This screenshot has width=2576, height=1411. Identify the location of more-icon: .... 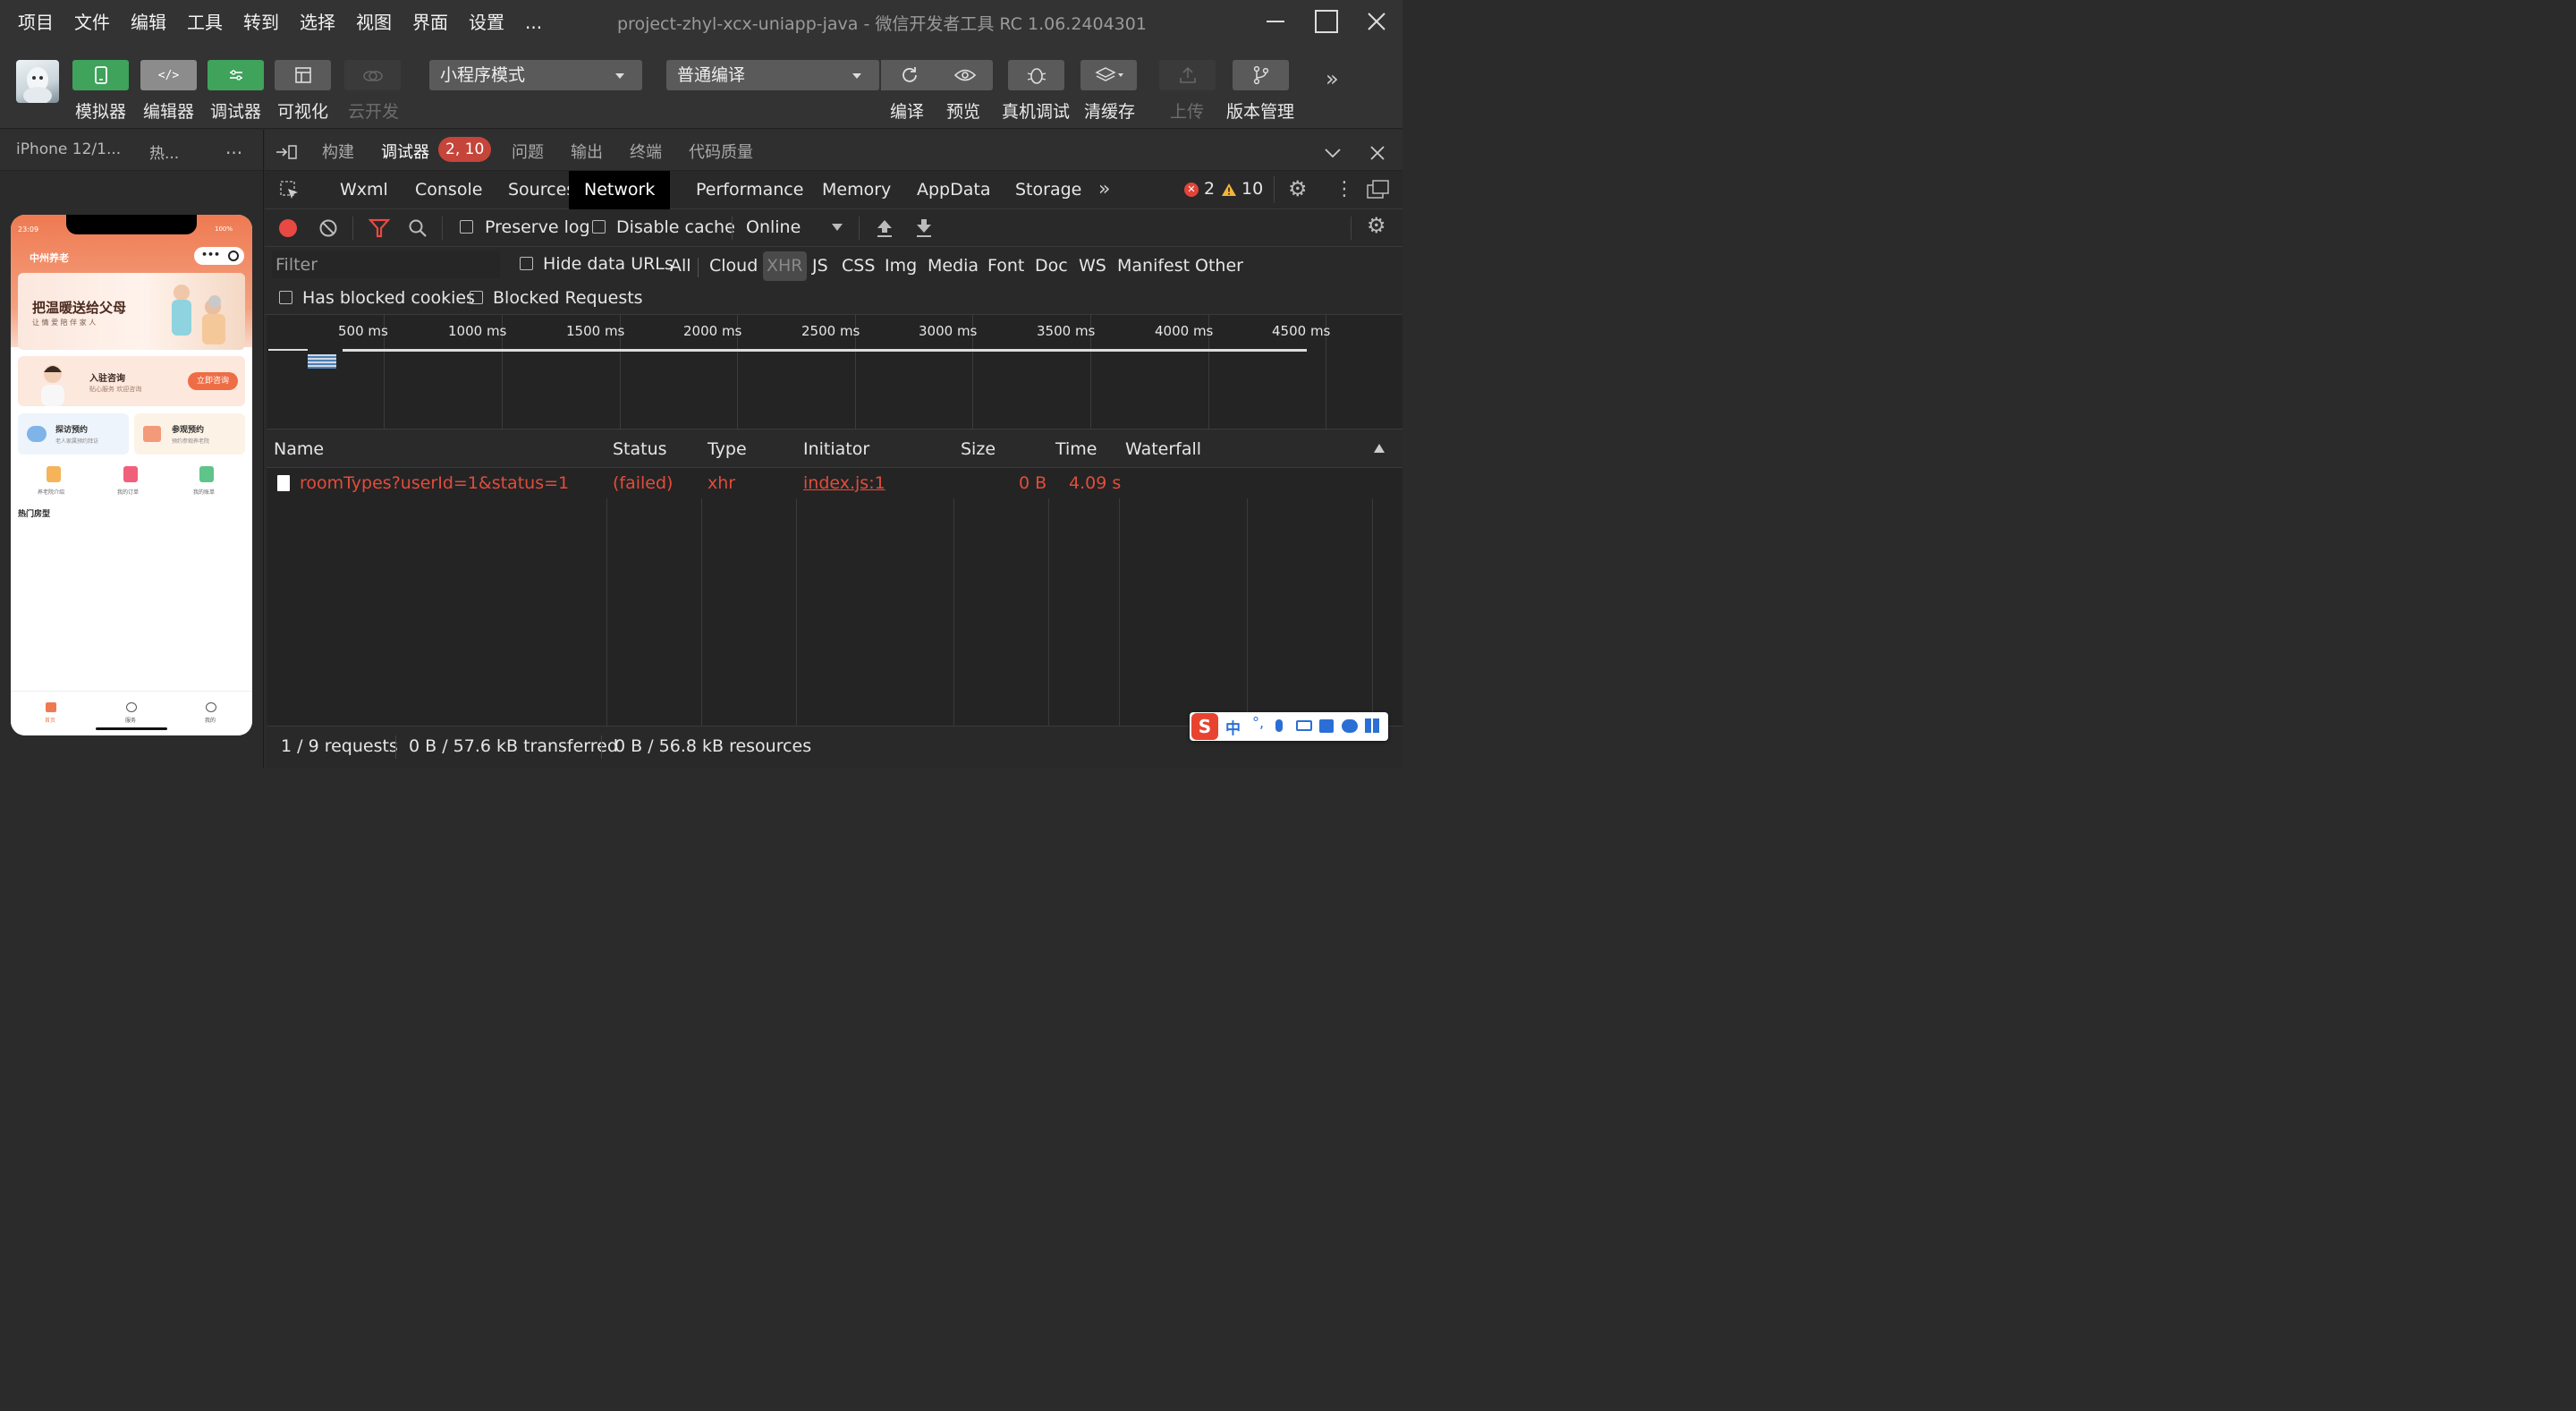
(233, 147).